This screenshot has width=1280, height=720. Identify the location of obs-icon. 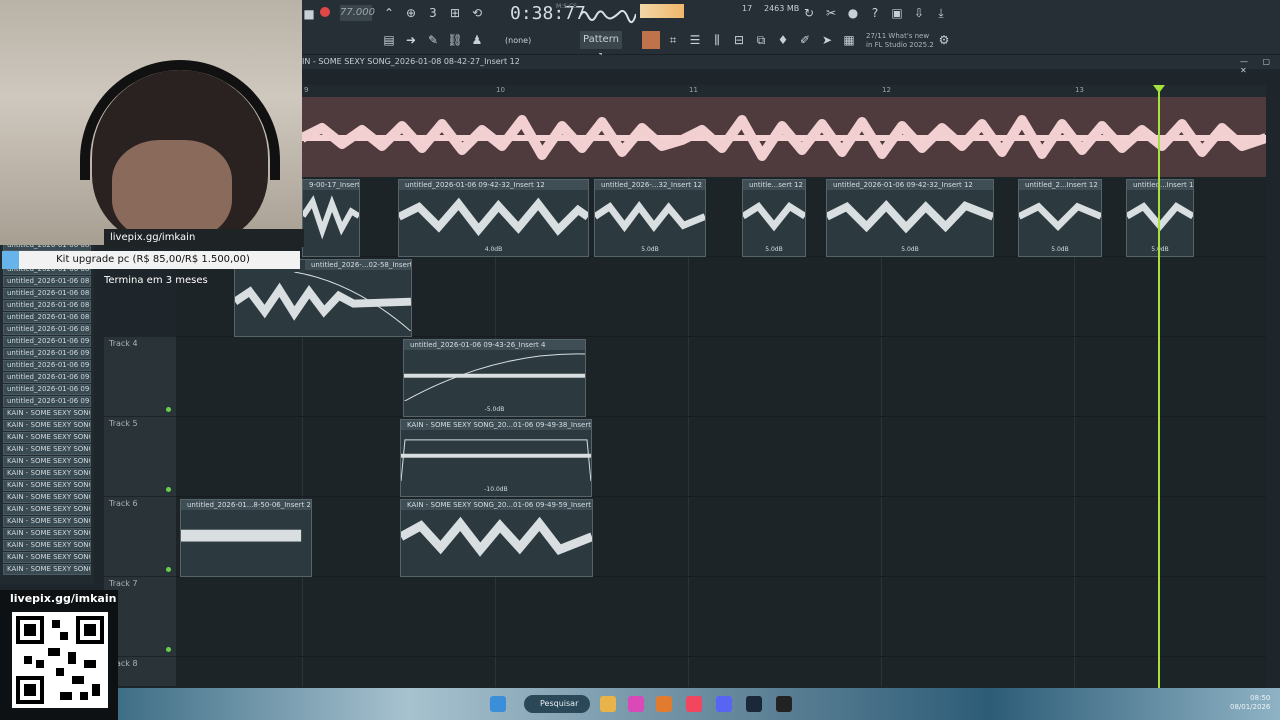
(784, 704).